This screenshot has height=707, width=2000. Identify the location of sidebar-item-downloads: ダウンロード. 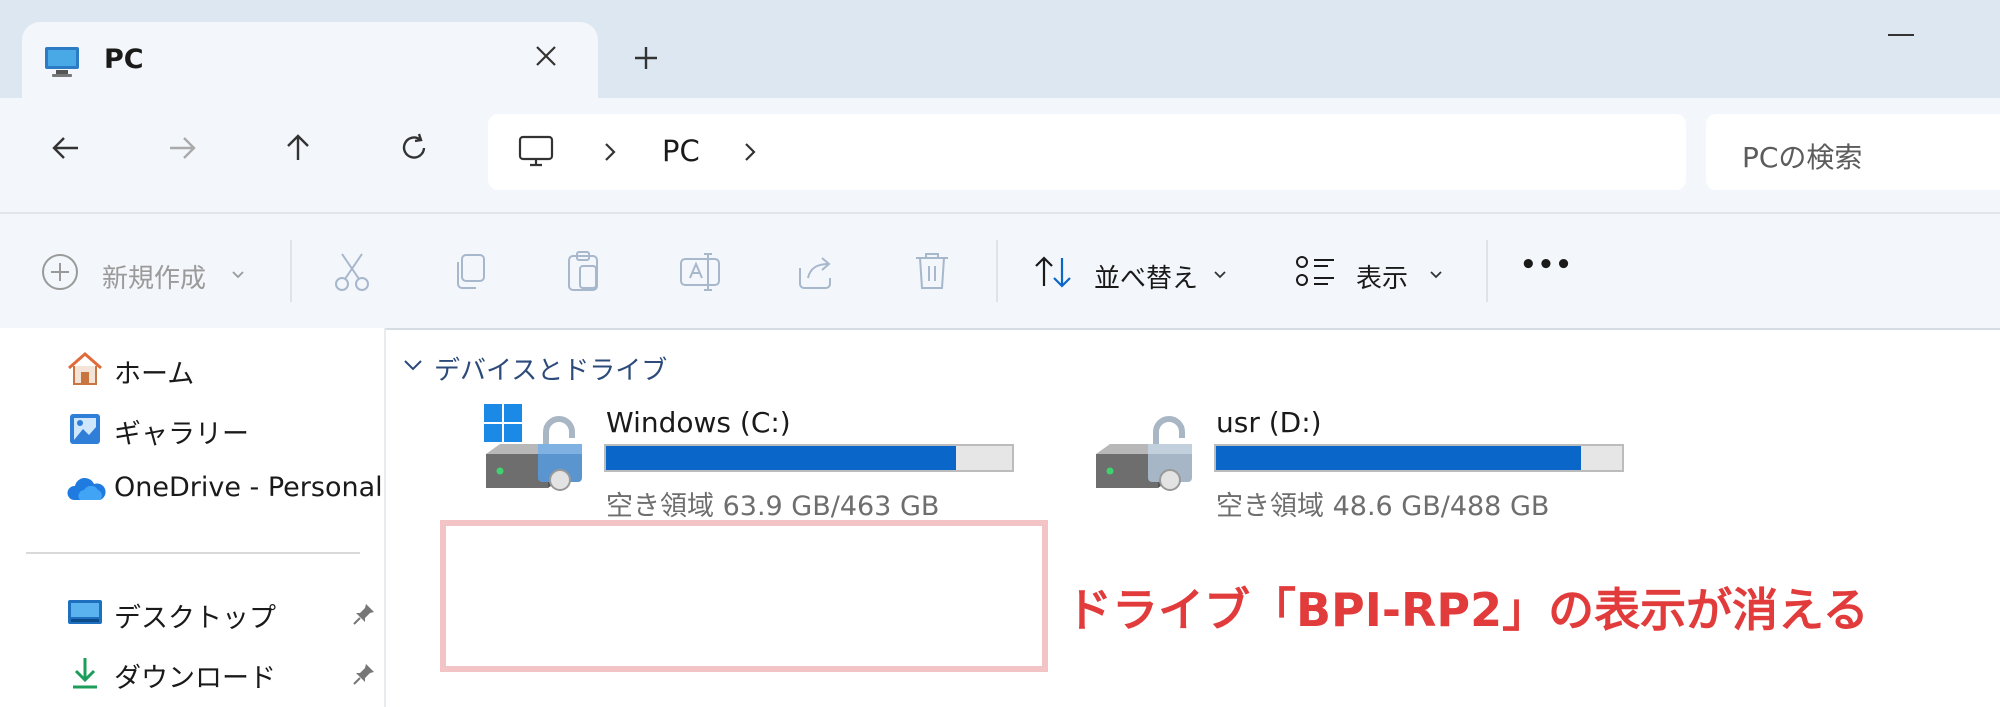
(221, 673).